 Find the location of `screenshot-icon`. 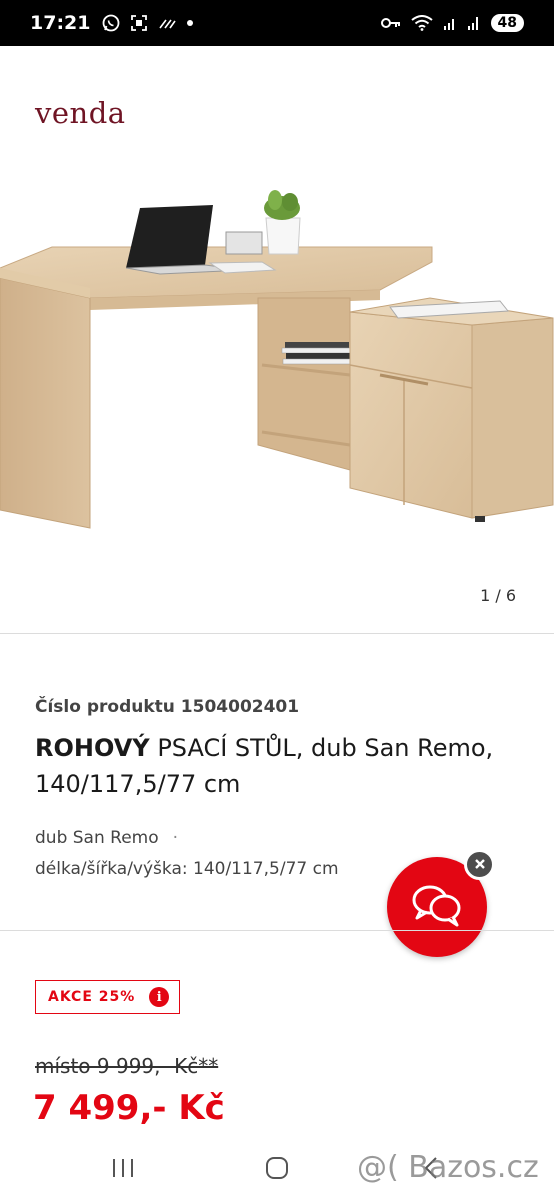

screenshot-icon is located at coordinates (139, 23).